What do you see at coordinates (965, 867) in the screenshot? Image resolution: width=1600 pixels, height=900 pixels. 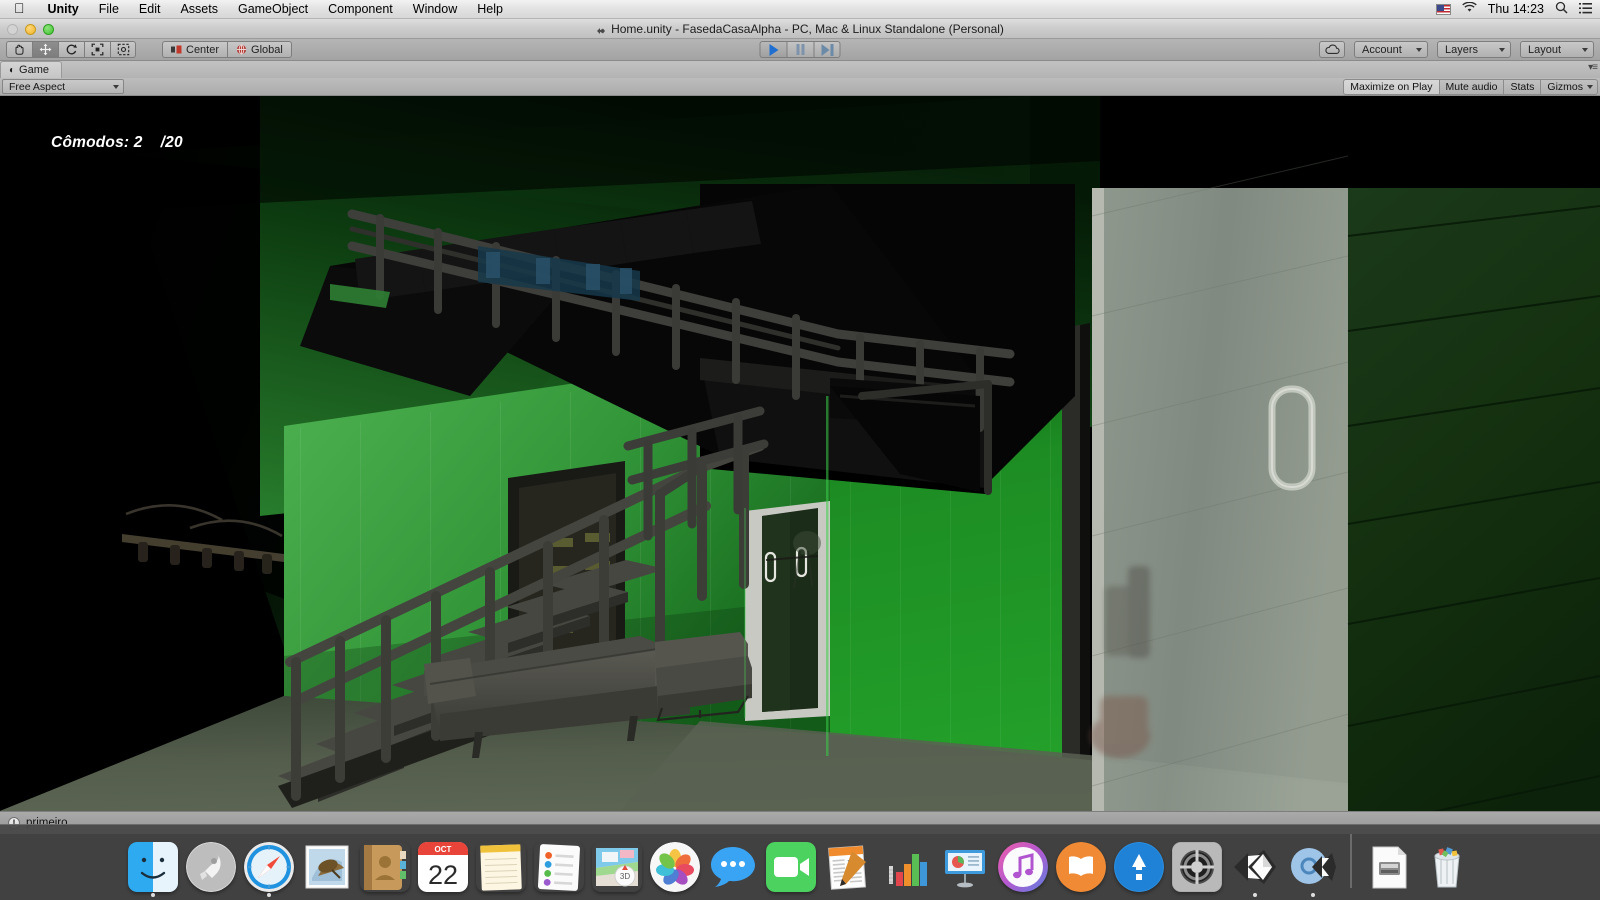 I see `keynote-icon` at bounding box center [965, 867].